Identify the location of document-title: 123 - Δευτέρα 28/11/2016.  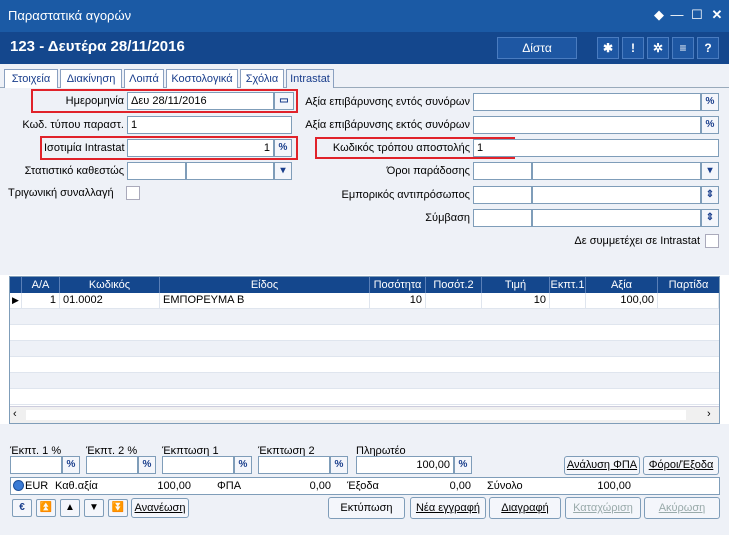
(97, 46).